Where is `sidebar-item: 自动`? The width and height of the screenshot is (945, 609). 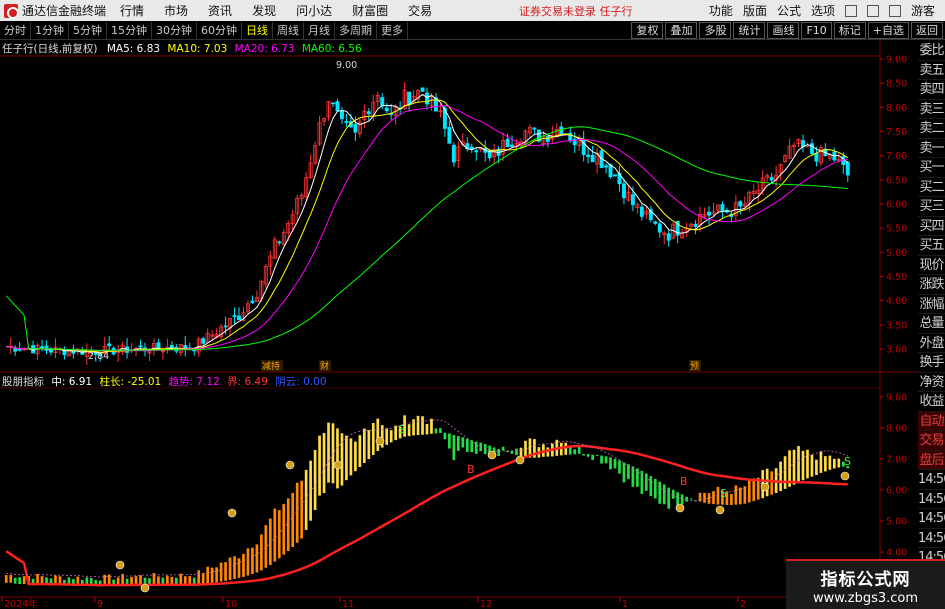
sidebar-item: 自动 is located at coordinates (931, 421).